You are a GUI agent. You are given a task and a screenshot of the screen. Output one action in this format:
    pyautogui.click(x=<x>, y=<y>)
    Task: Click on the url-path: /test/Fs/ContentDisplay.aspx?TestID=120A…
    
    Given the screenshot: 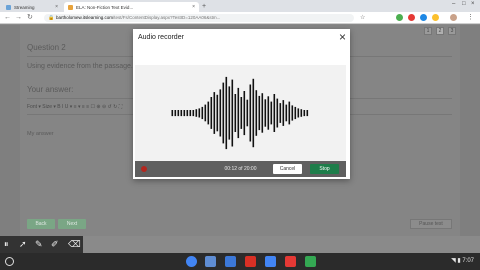 What is the action you would take?
    pyautogui.click(x=167, y=17)
    